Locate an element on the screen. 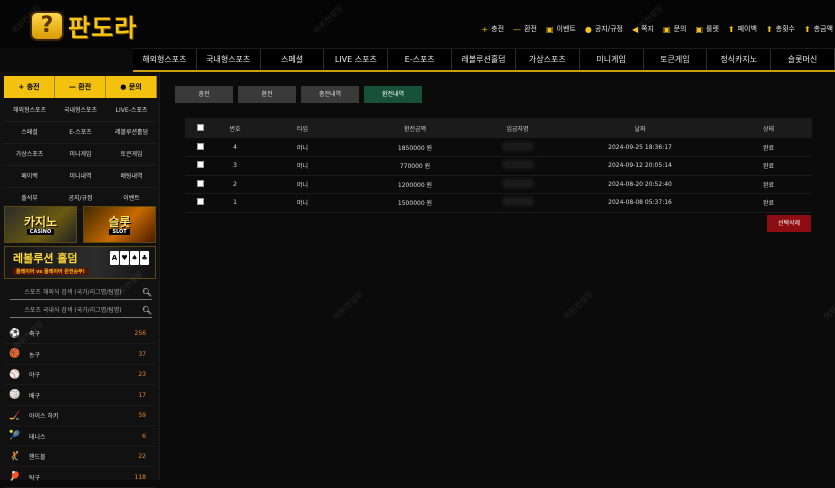  main-menu-item: 미니게임 is located at coordinates (612, 59).